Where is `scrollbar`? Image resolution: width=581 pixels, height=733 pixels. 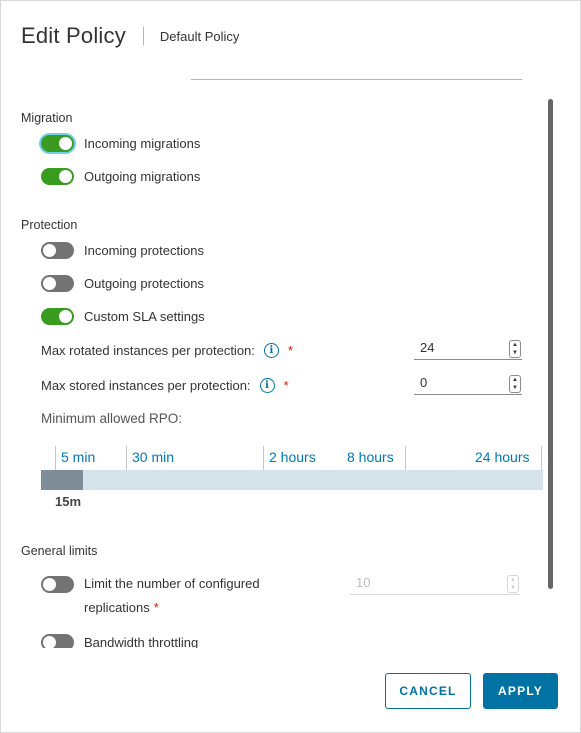
scrollbar is located at coordinates (550, 344).